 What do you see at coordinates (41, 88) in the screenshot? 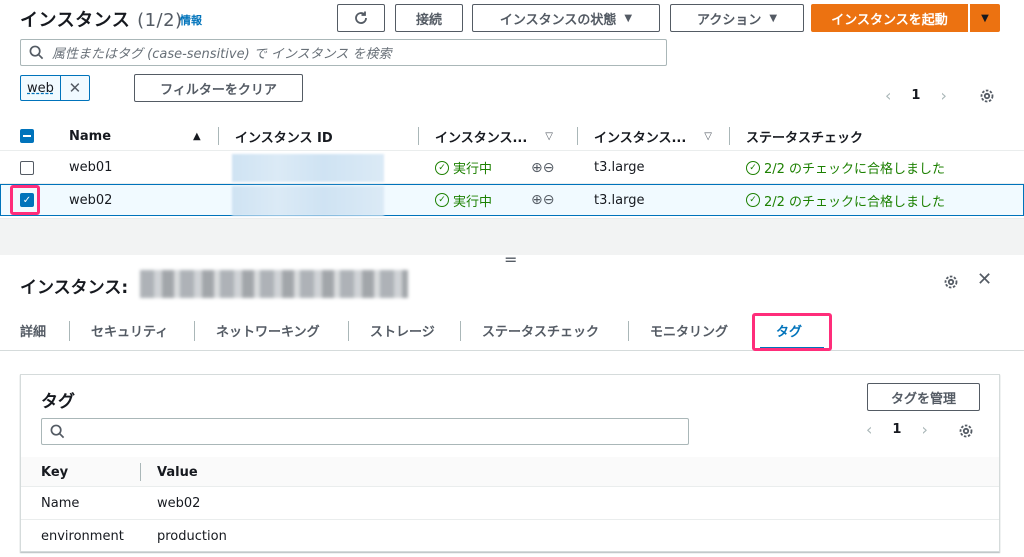
I see `filter-token-label: web` at bounding box center [41, 88].